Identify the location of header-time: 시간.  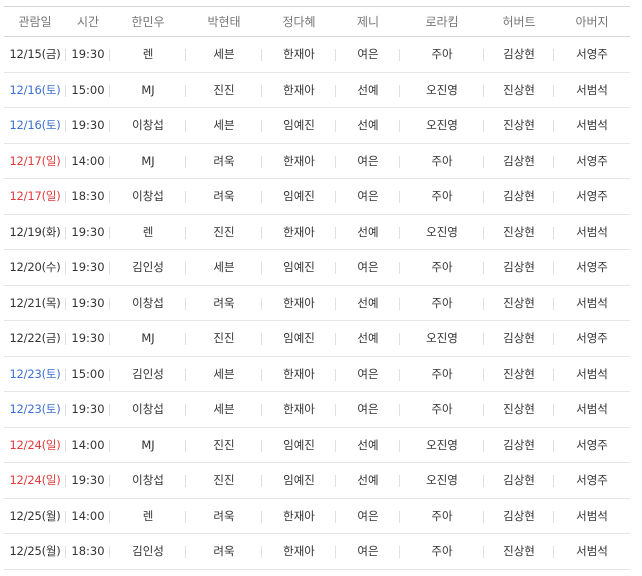
(88, 21).